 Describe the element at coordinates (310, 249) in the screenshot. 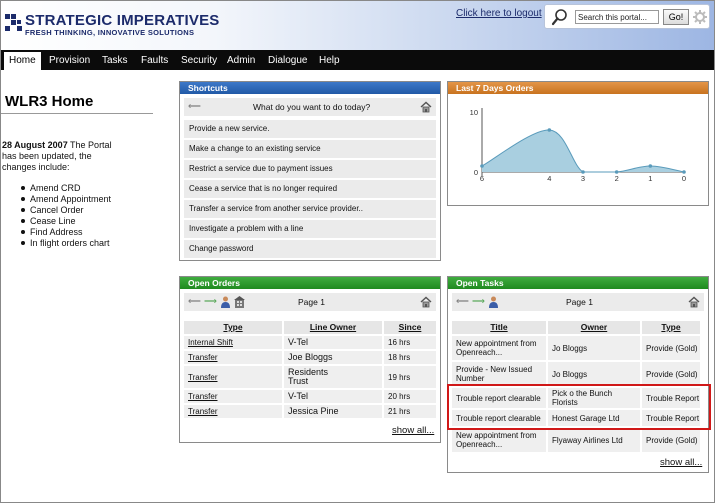

I see `shortcut-change-password: Change password` at that location.